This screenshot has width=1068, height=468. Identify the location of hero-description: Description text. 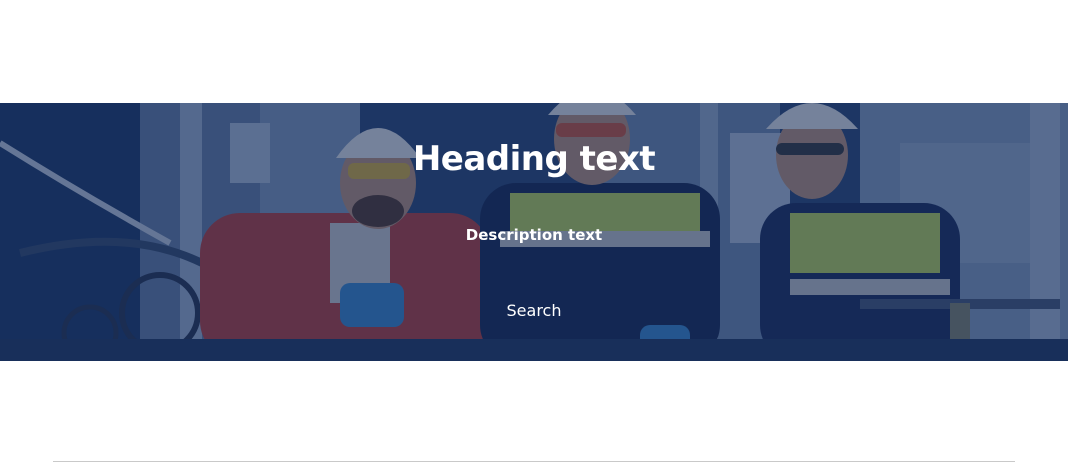
(534, 235).